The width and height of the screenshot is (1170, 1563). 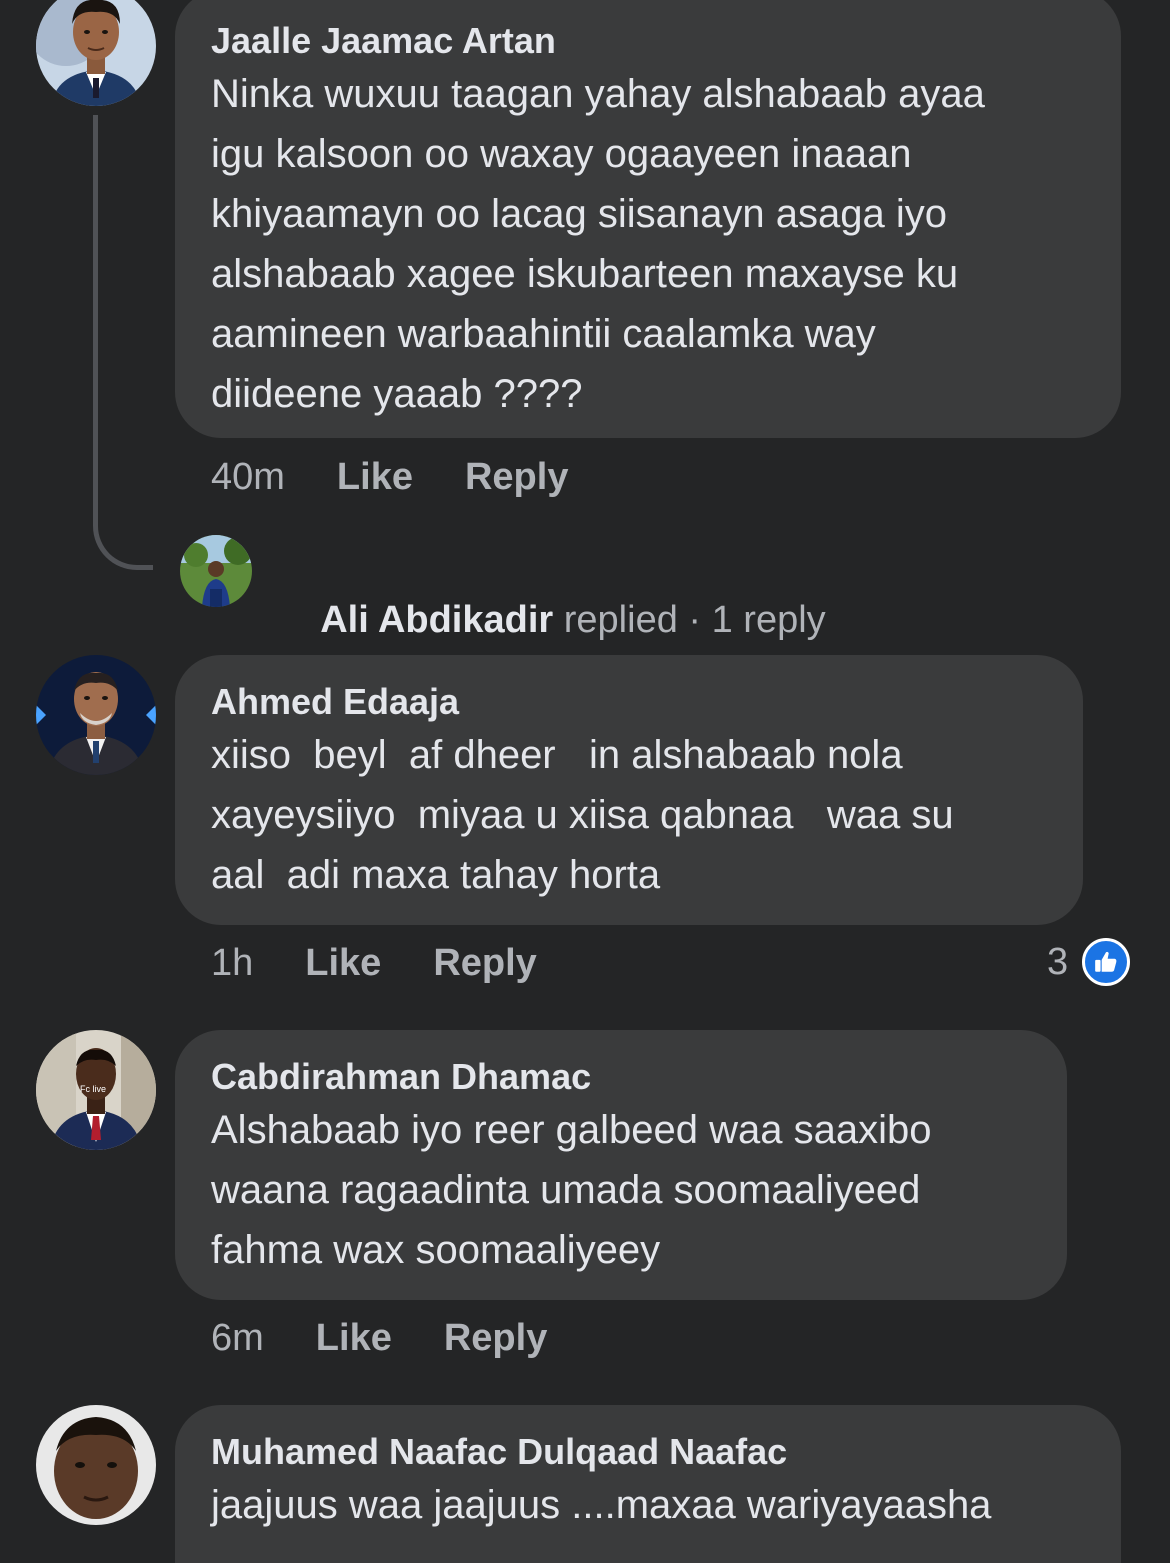 I want to click on avatar-cabdirahman-dhamac: Fc live, so click(x=96, y=1090).